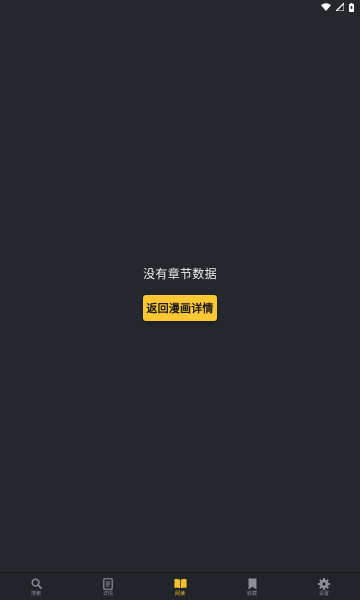  I want to click on status-icons, so click(337, 7).